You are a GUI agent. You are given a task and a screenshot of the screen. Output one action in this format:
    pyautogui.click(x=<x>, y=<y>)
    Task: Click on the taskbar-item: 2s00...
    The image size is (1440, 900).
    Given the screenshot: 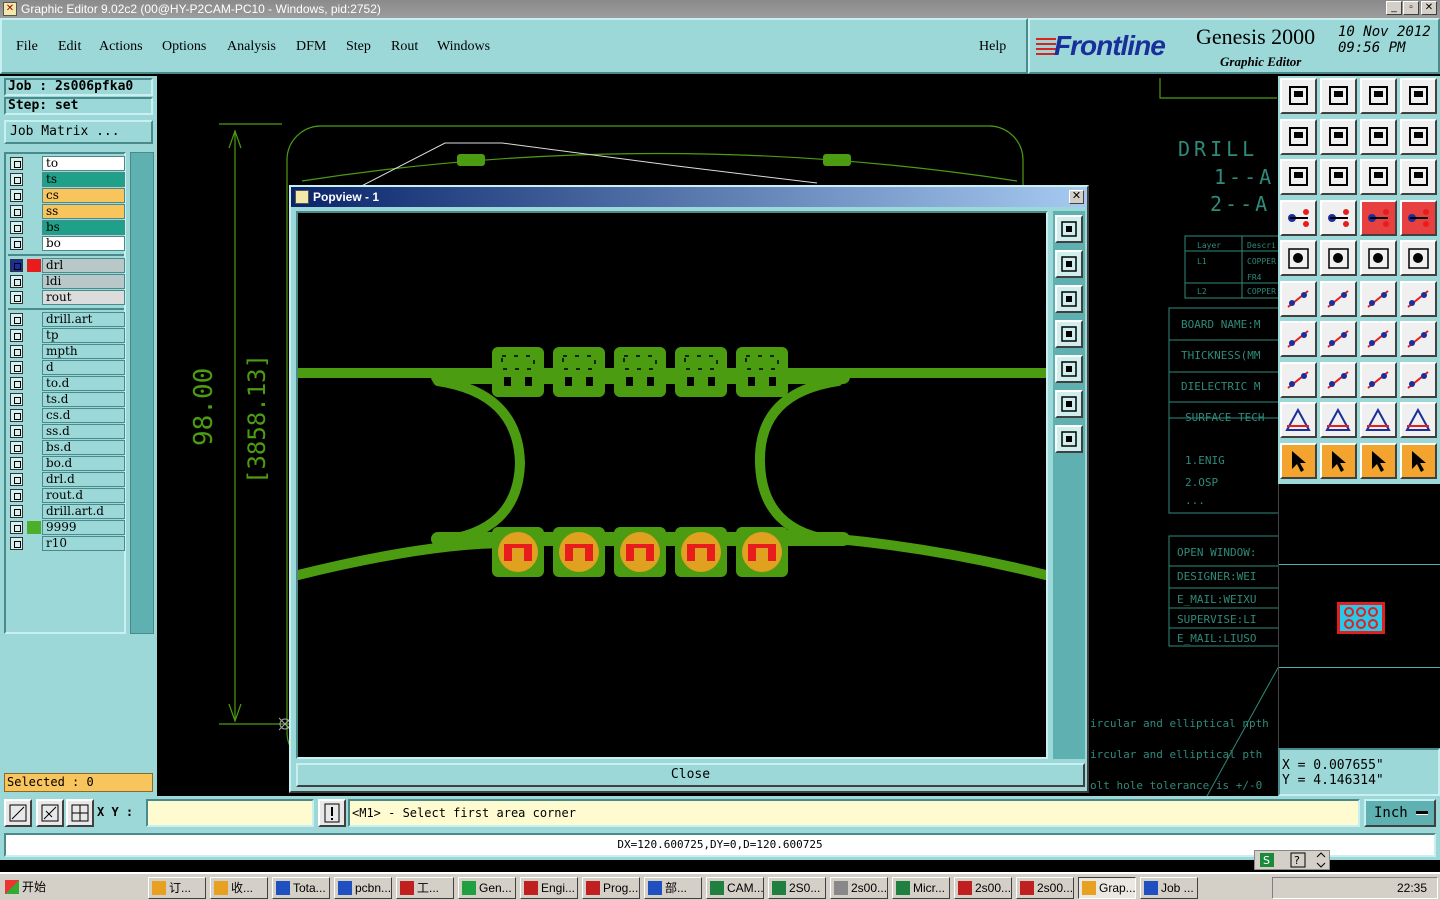 What is the action you would take?
    pyautogui.click(x=1045, y=888)
    